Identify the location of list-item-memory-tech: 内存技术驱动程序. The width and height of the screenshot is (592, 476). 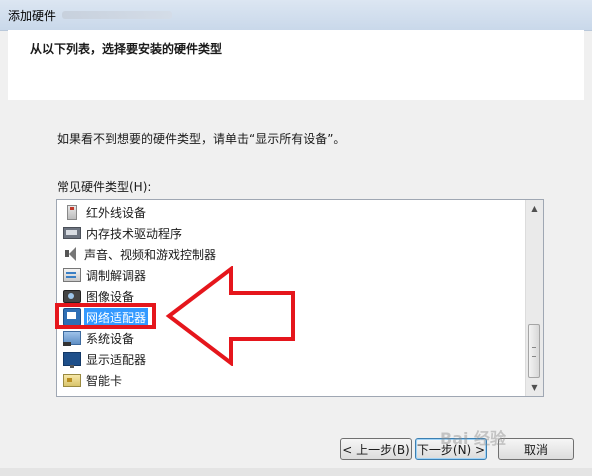
(123, 233).